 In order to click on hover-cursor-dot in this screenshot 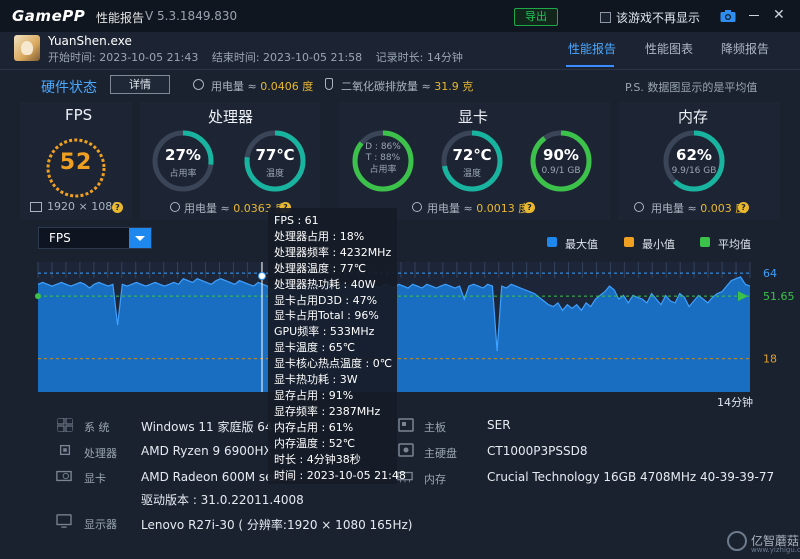, I will do `click(262, 276)`.